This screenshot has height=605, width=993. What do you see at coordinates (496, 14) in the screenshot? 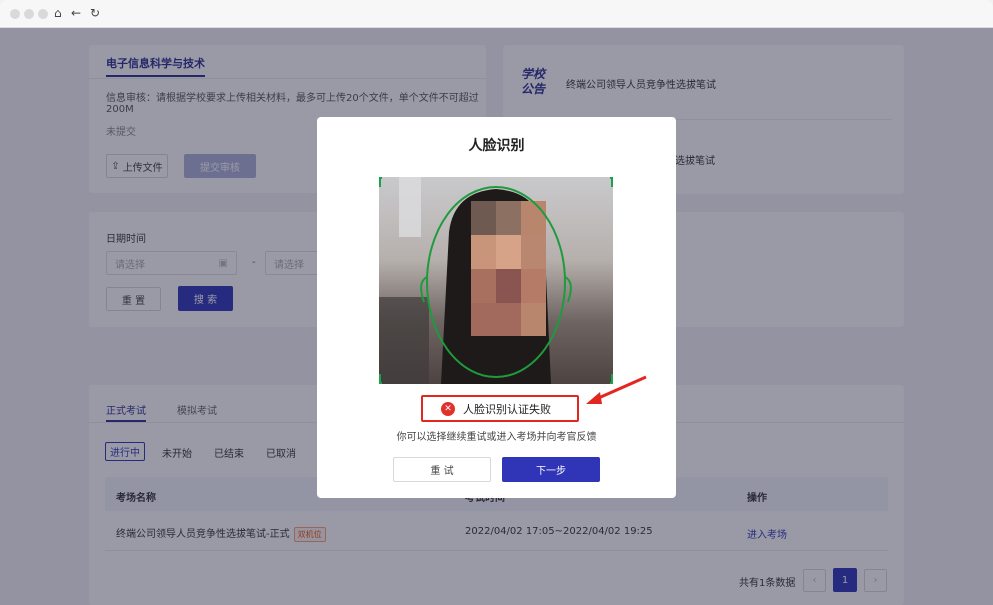
I see `window-titlebar: ⌂ ← ↻` at bounding box center [496, 14].